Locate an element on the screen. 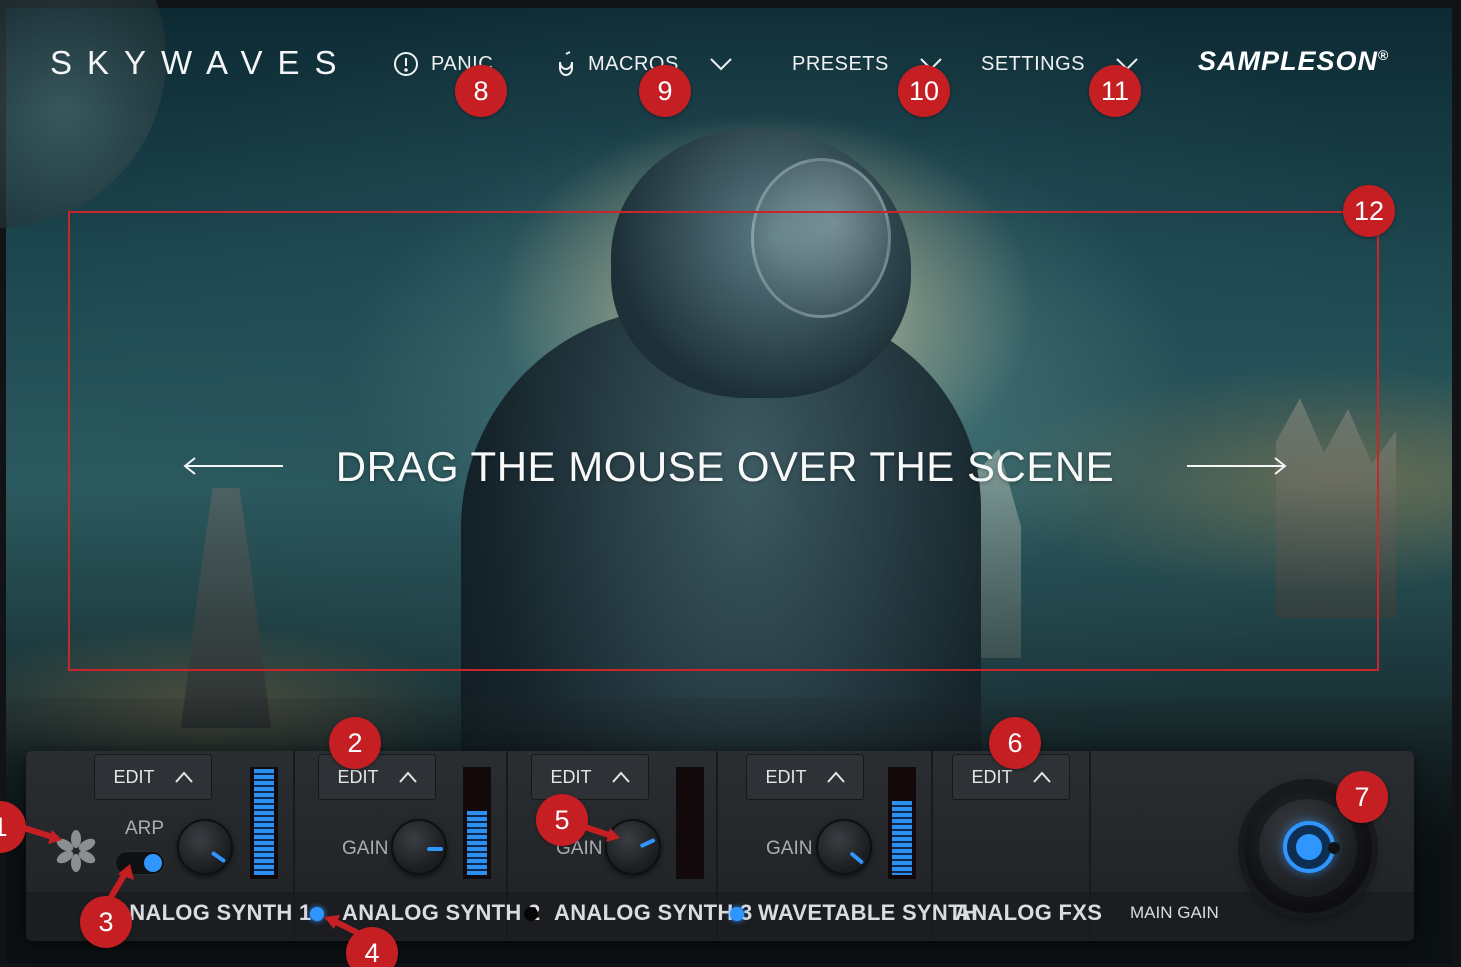 Image resolution: width=1461 pixels, height=967 pixels. sampleson-logo: SAMPLESON® is located at coordinates (1293, 61).